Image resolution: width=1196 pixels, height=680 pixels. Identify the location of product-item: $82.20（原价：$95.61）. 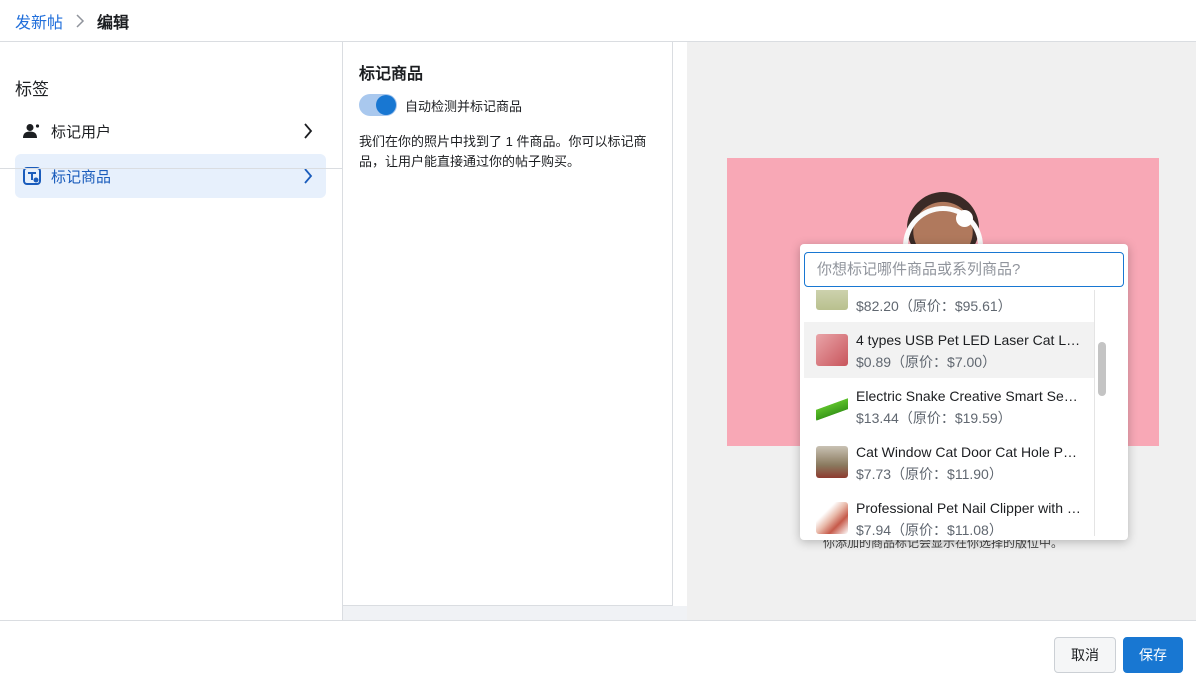
(949, 306).